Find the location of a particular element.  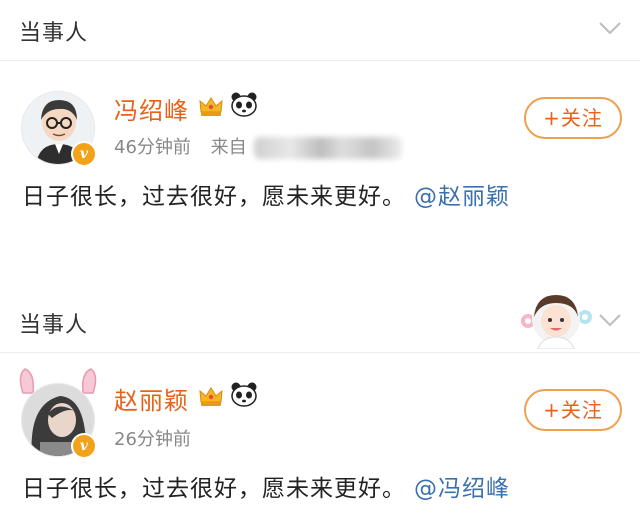

post-time: 26分钟前 is located at coordinates (152, 439).